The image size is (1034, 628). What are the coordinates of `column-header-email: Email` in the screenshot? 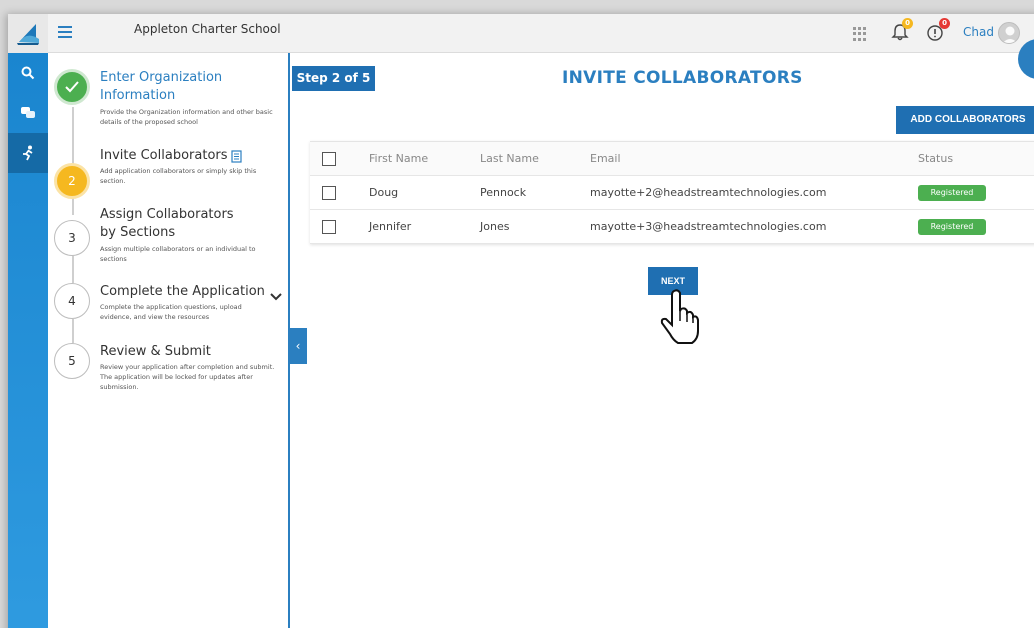 It's located at (605, 159).